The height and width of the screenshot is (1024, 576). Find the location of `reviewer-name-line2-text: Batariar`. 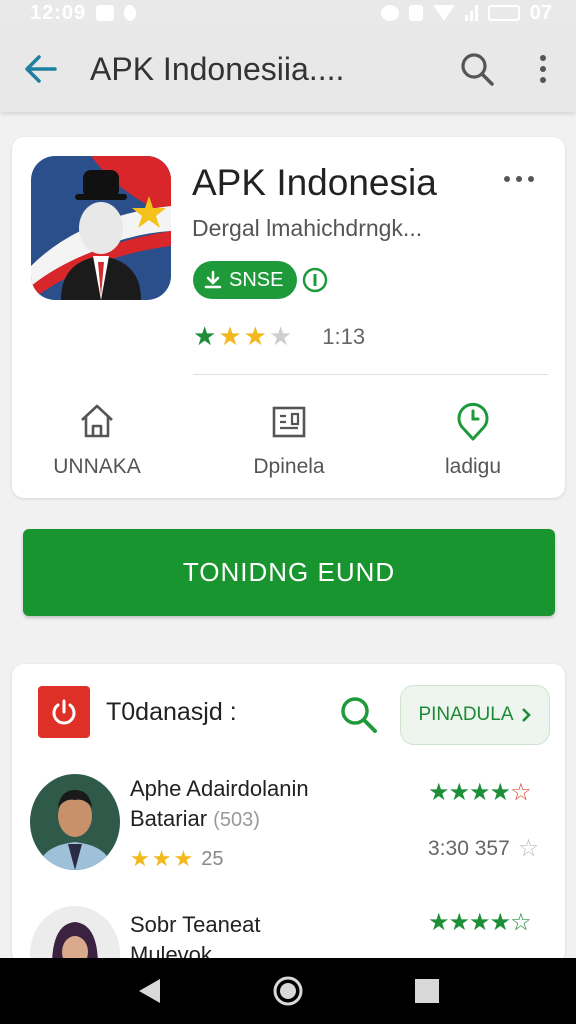

reviewer-name-line2-text: Batariar is located at coordinates (169, 818).